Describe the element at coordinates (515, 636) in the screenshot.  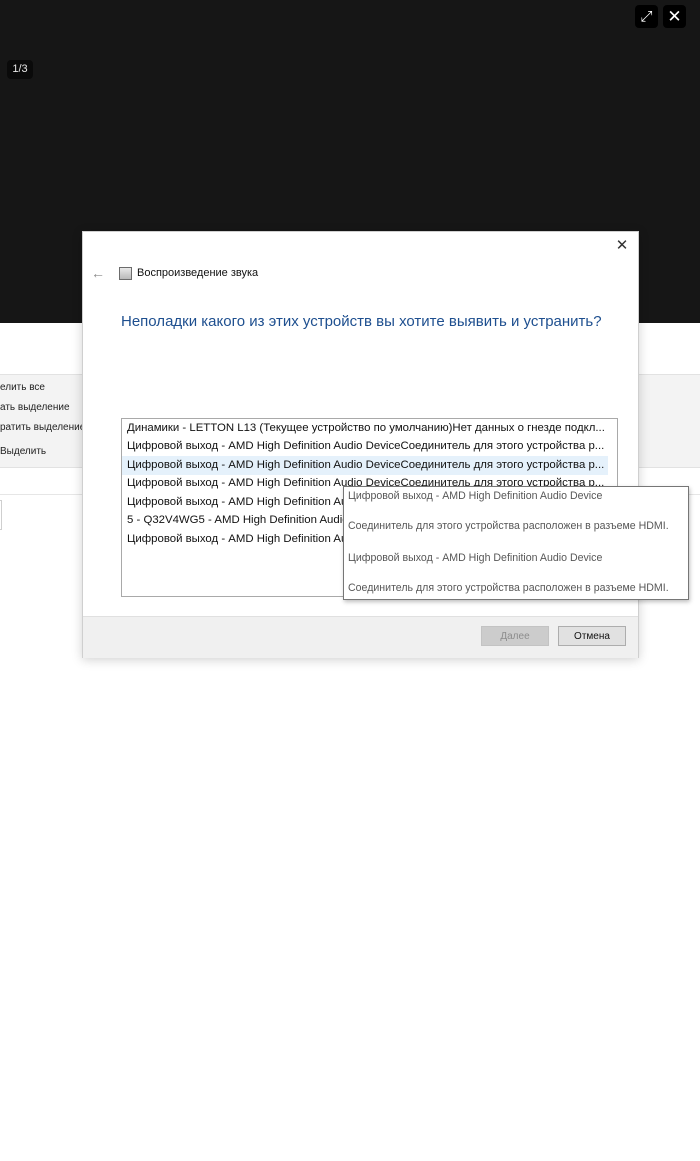
I see `next-button: Далее` at that location.